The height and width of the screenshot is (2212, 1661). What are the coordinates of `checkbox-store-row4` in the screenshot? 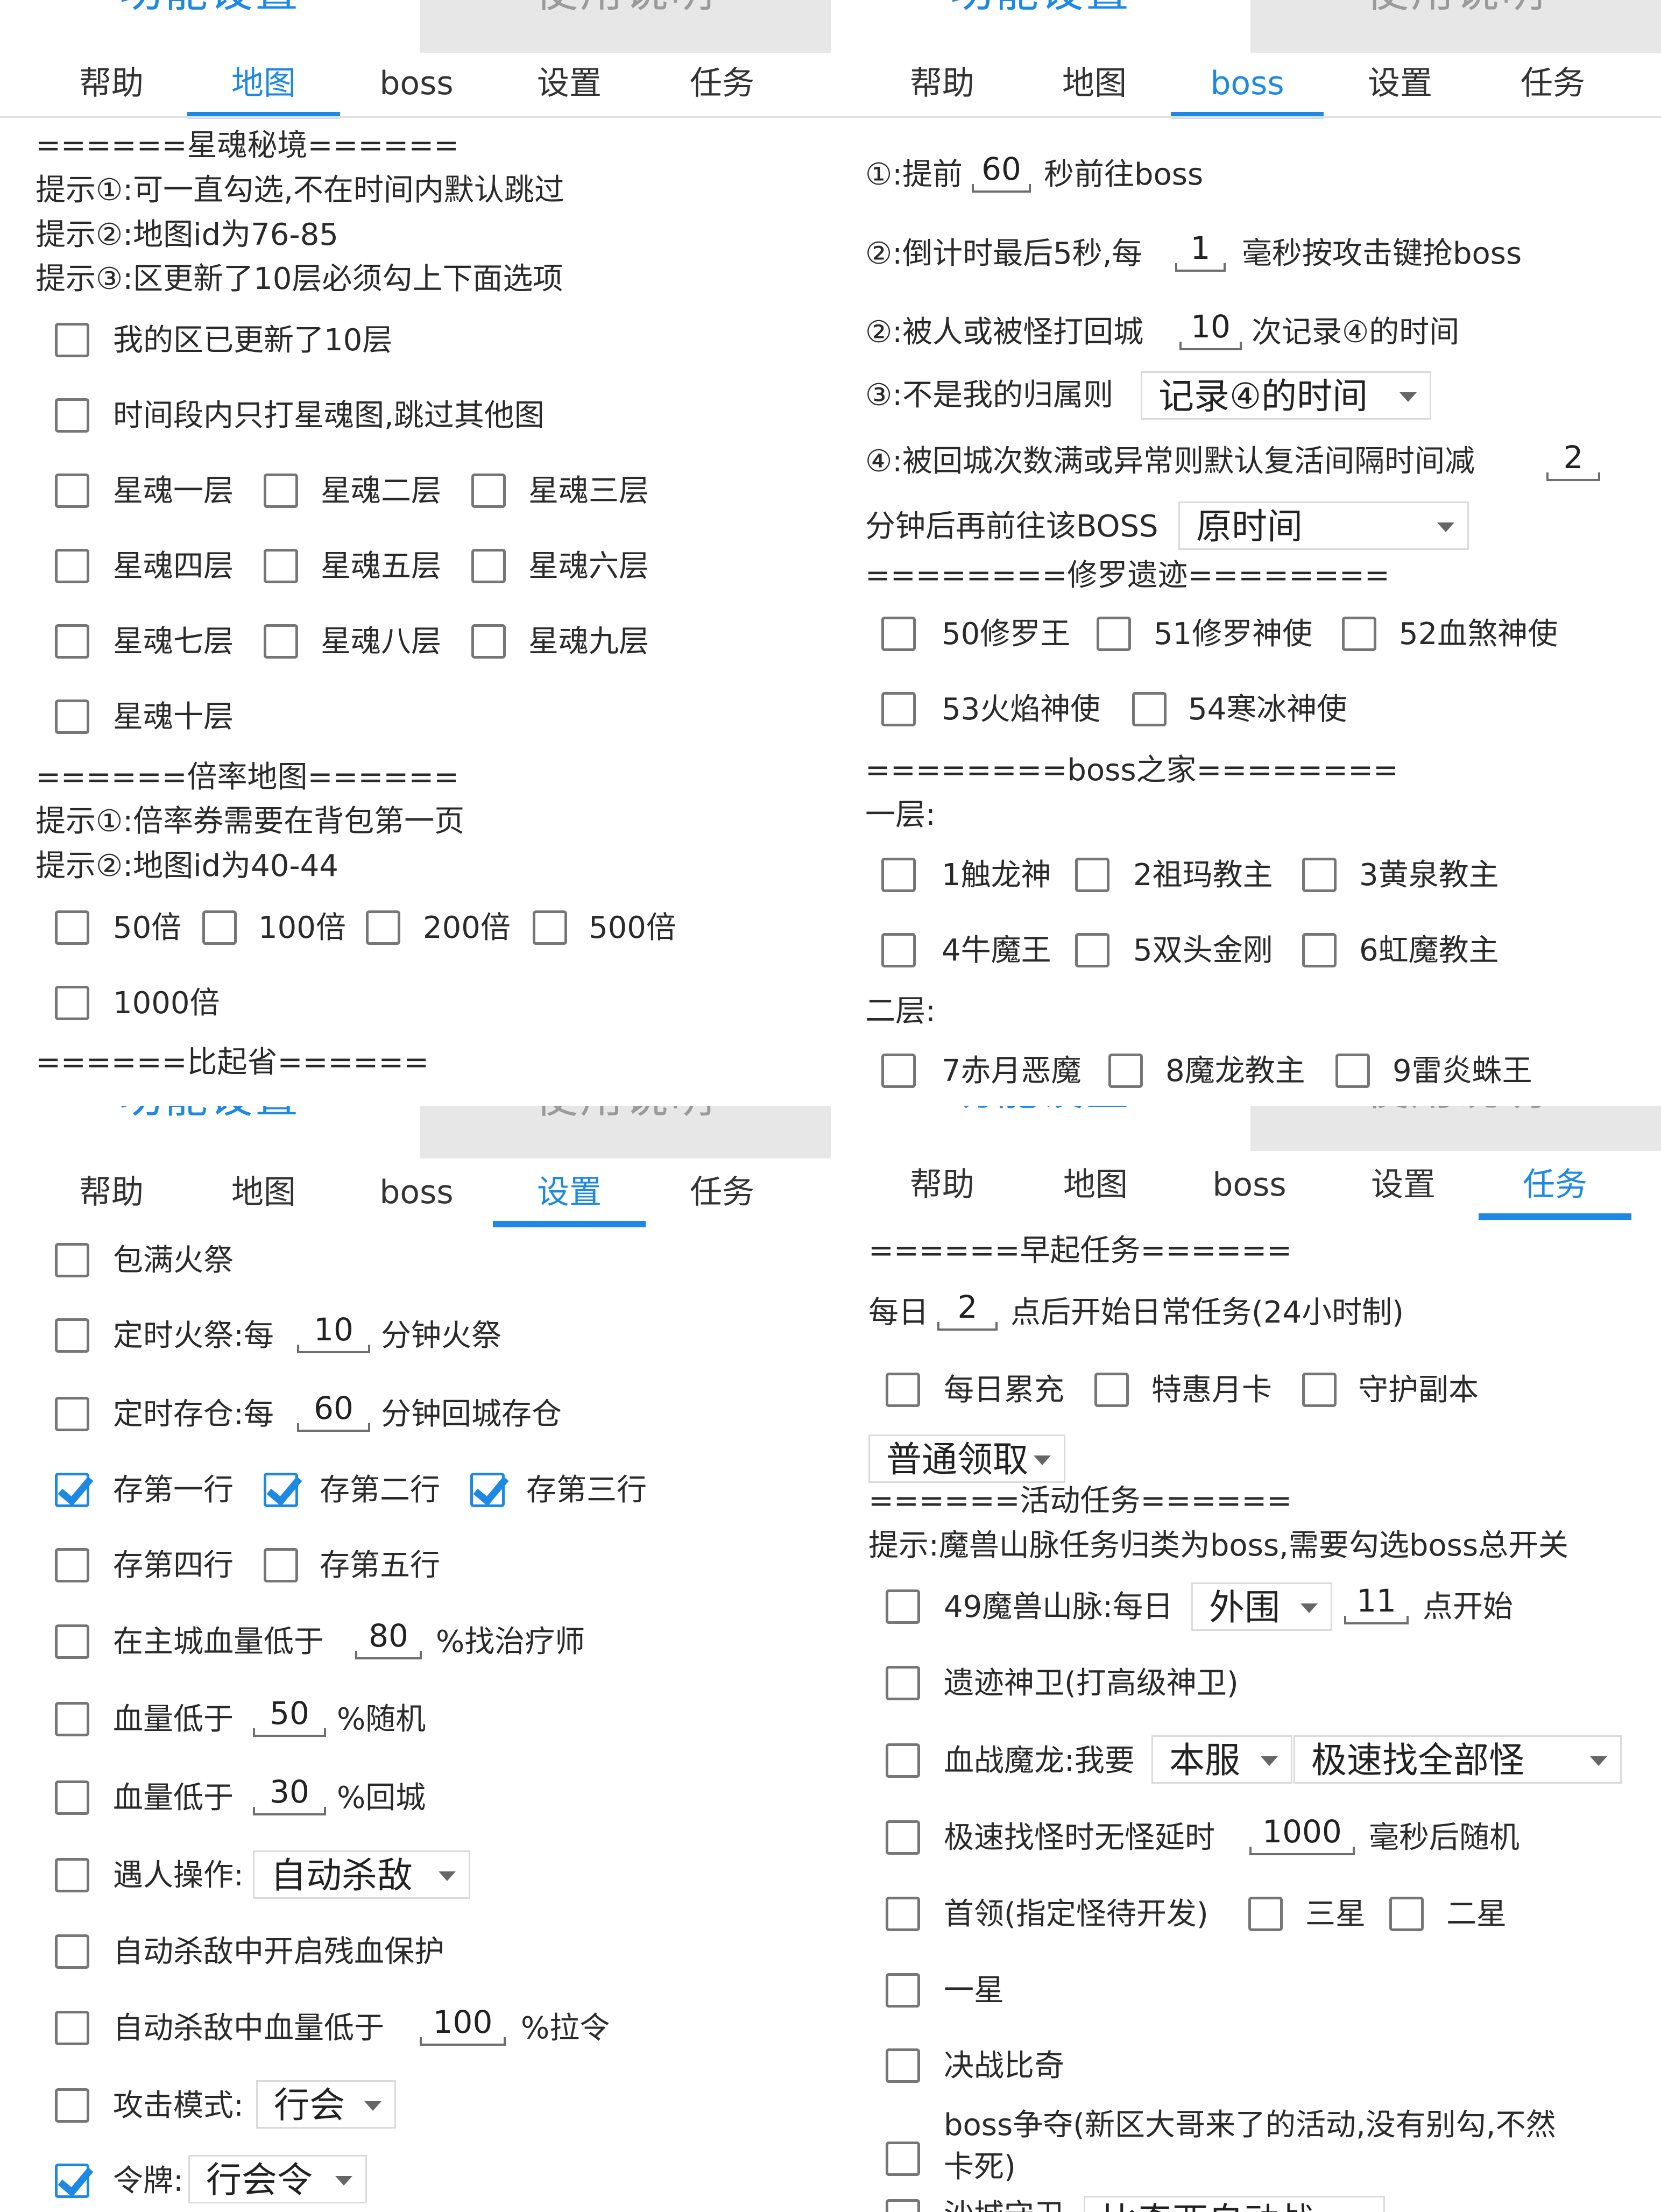 It's located at (72, 1565).